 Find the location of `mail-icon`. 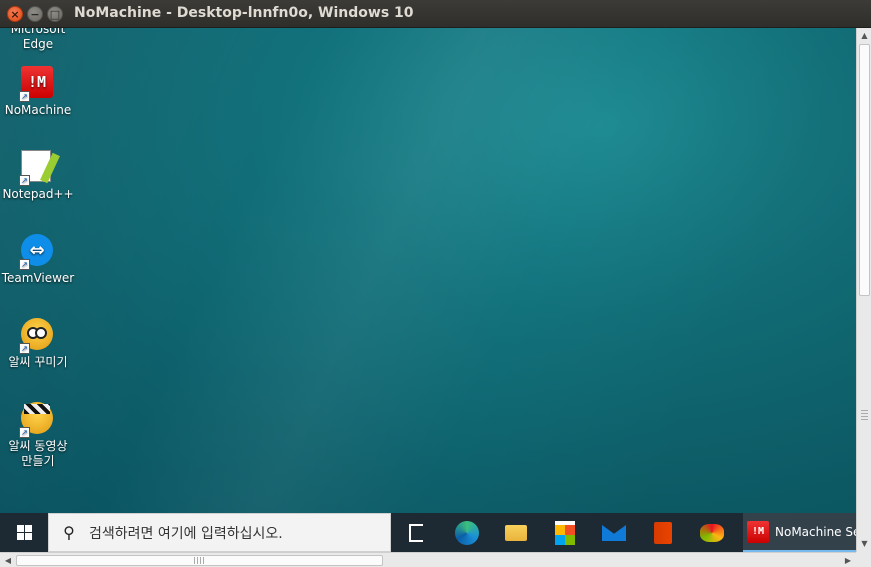

mail-icon is located at coordinates (614, 533).